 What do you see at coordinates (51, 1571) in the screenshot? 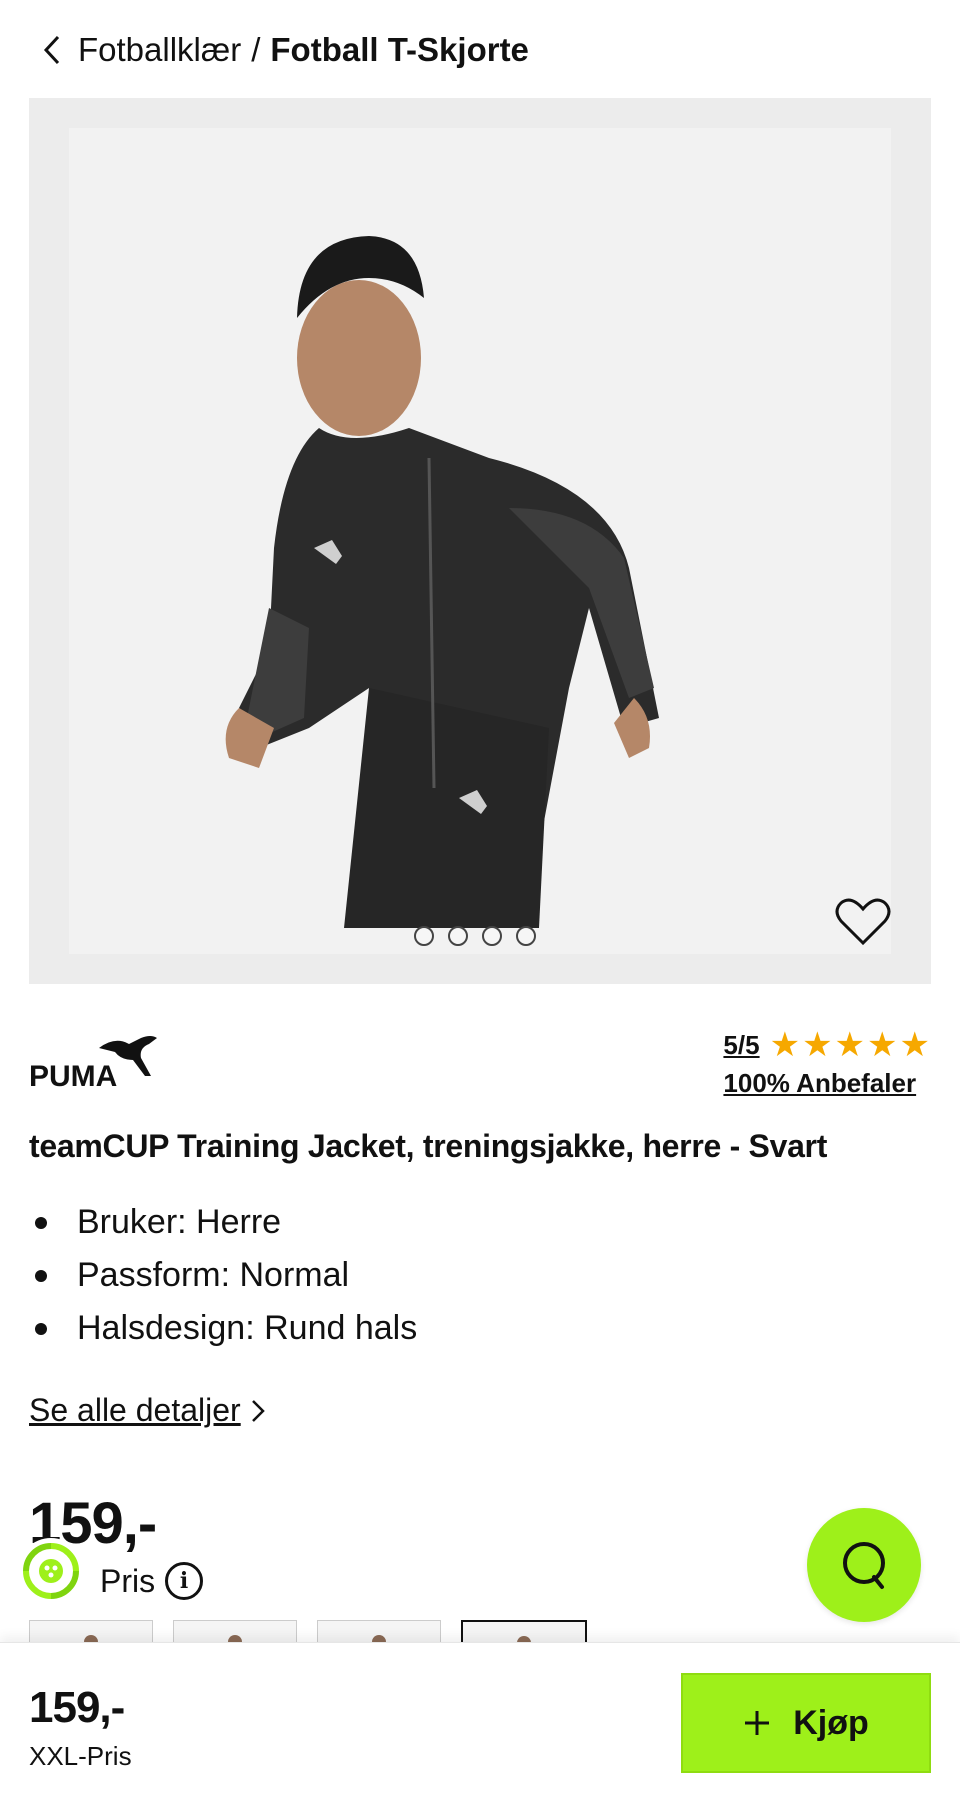
I see `recycle-icon` at bounding box center [51, 1571].